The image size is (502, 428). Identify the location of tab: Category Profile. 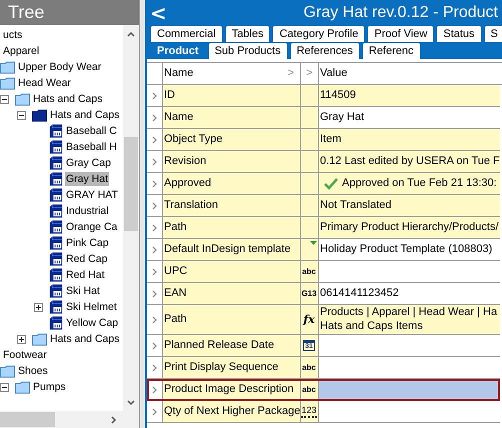
(319, 33).